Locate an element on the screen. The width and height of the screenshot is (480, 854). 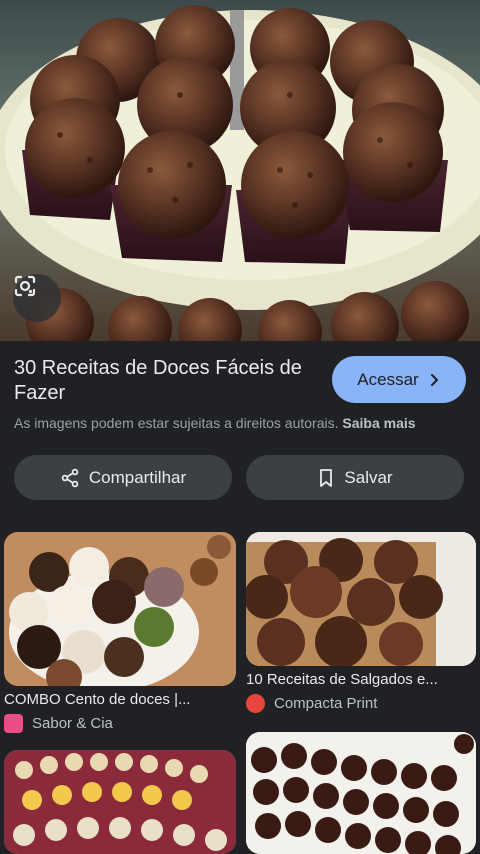
brigadeiros-photo is located at coordinates (361, 599).